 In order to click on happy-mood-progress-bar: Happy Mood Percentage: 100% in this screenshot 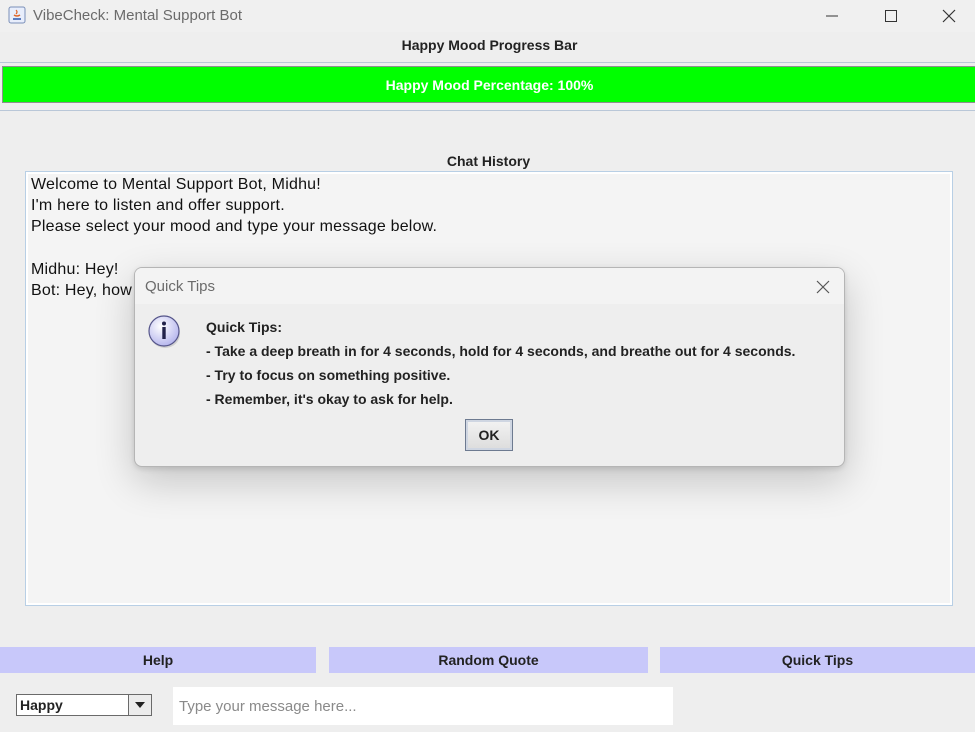, I will do `click(488, 84)`.